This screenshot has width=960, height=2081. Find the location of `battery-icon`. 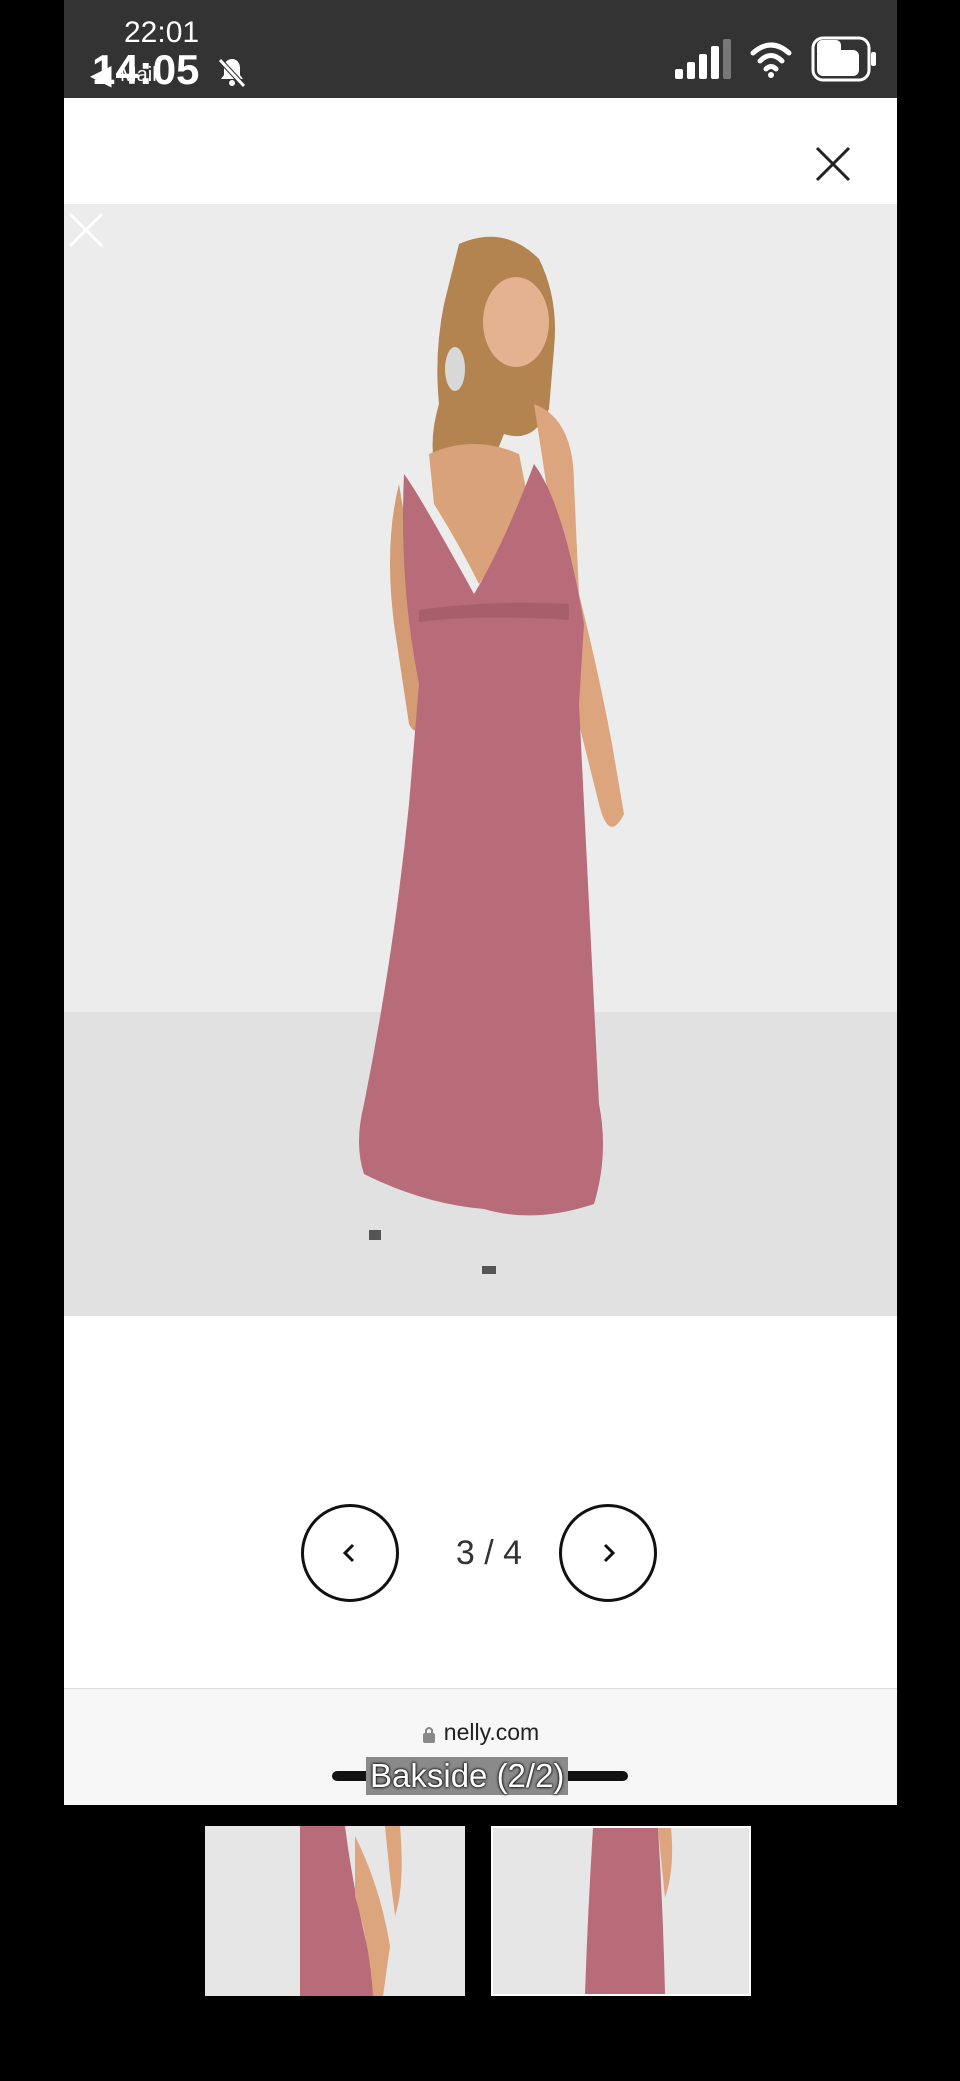

battery-icon is located at coordinates (843, 59).